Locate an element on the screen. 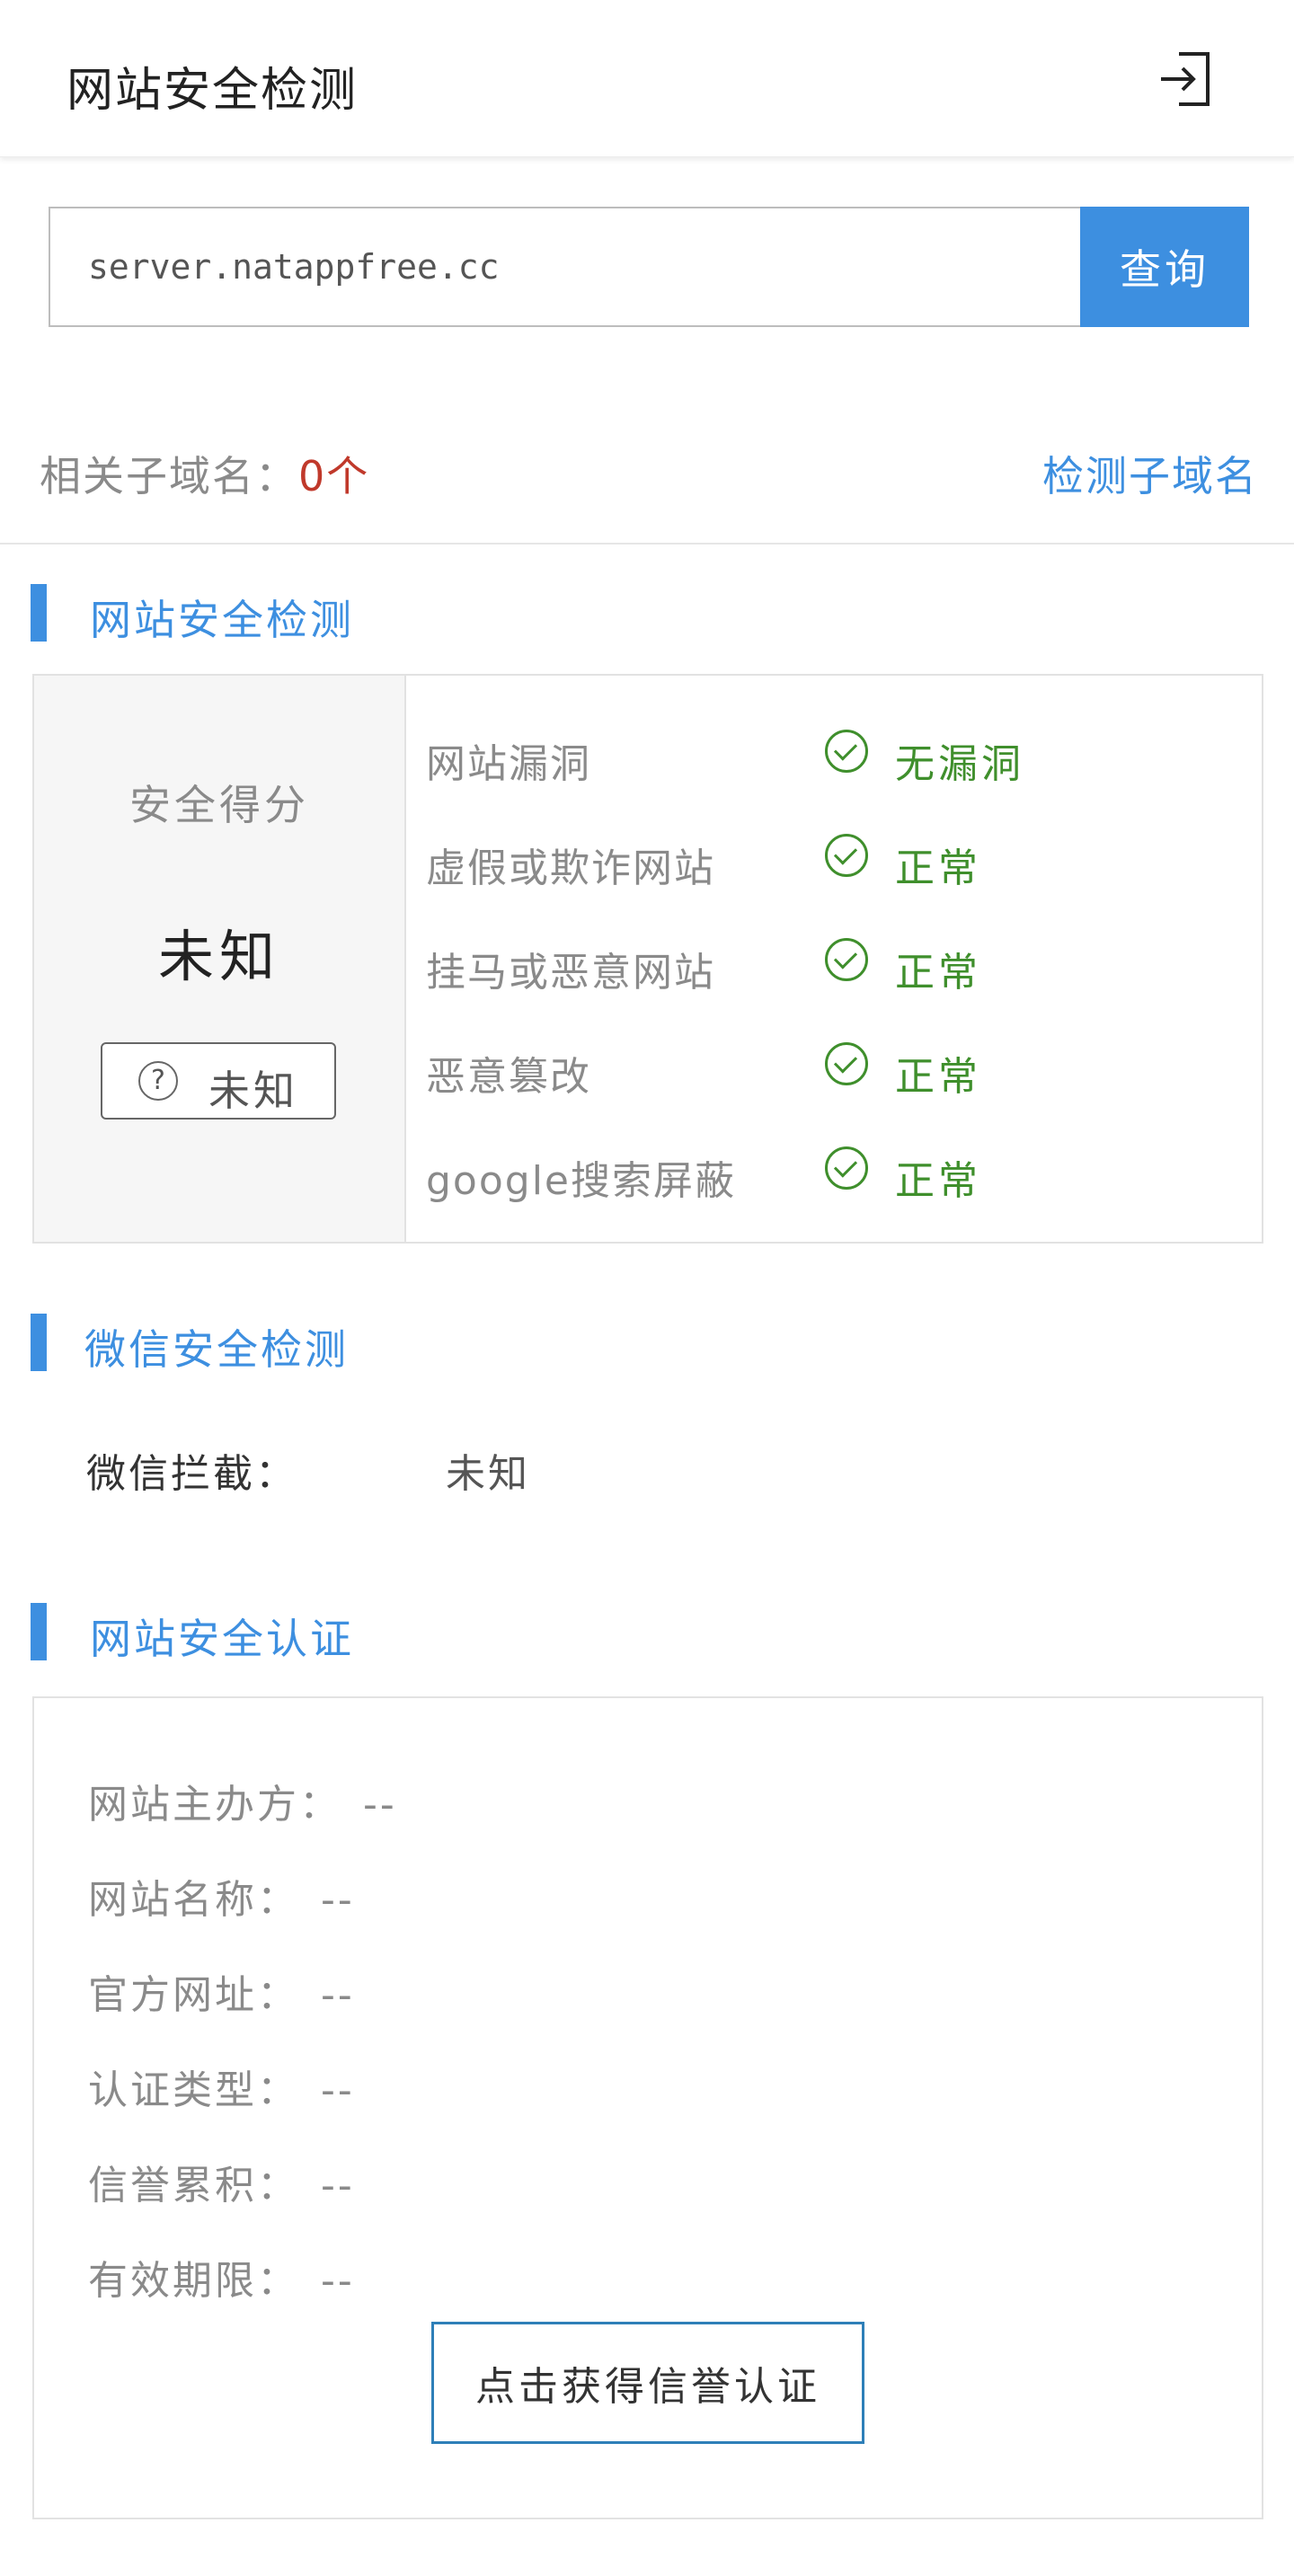 The image size is (1294, 2576). subdomain-count: 0个 is located at coordinates (334, 476).